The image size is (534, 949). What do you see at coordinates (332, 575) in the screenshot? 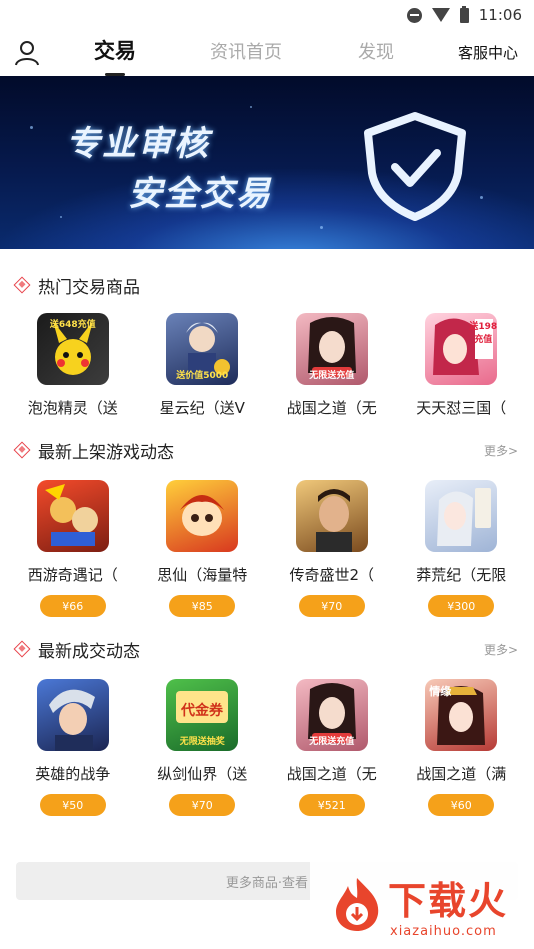
I see `item-name: 传奇盛世2（` at bounding box center [332, 575].